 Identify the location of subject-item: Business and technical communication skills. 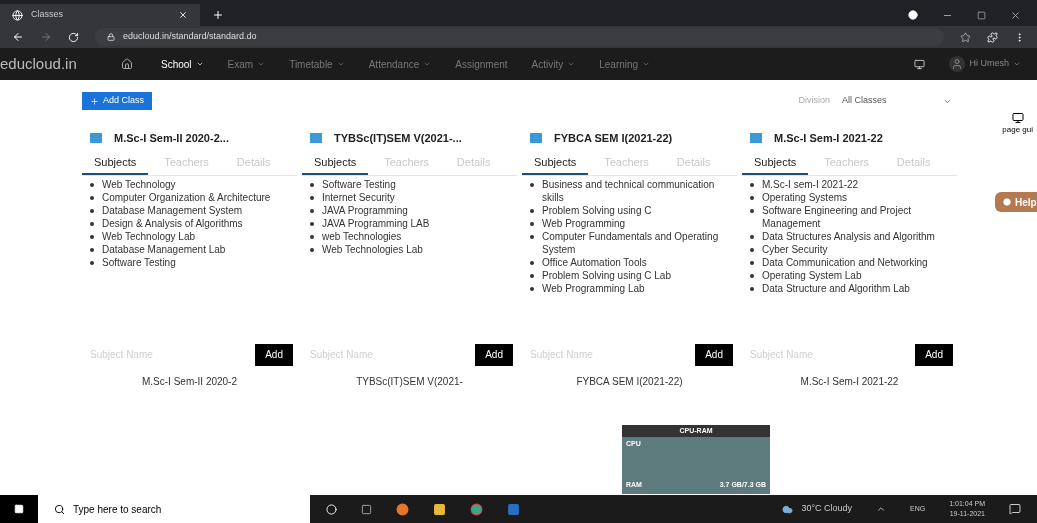
(629, 190).